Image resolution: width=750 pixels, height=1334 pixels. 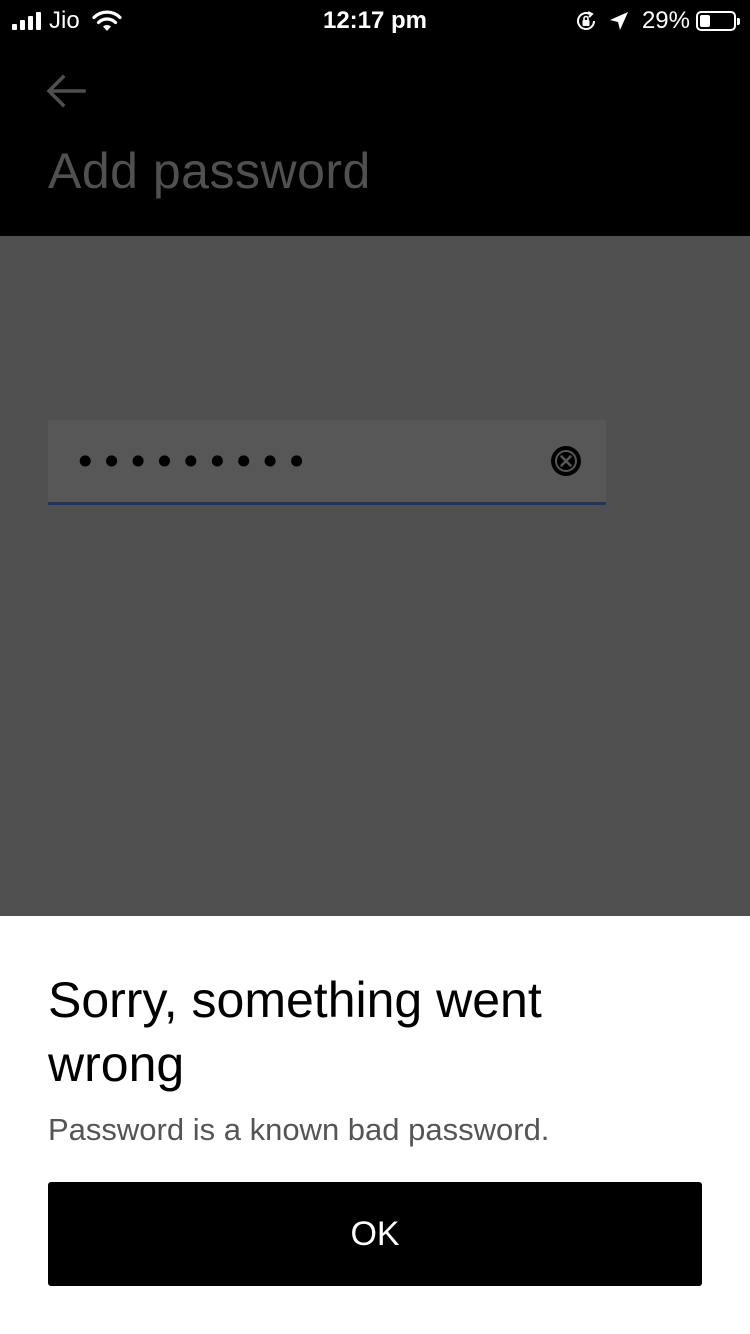 What do you see at coordinates (66, 91) in the screenshot?
I see `arrow-left-icon` at bounding box center [66, 91].